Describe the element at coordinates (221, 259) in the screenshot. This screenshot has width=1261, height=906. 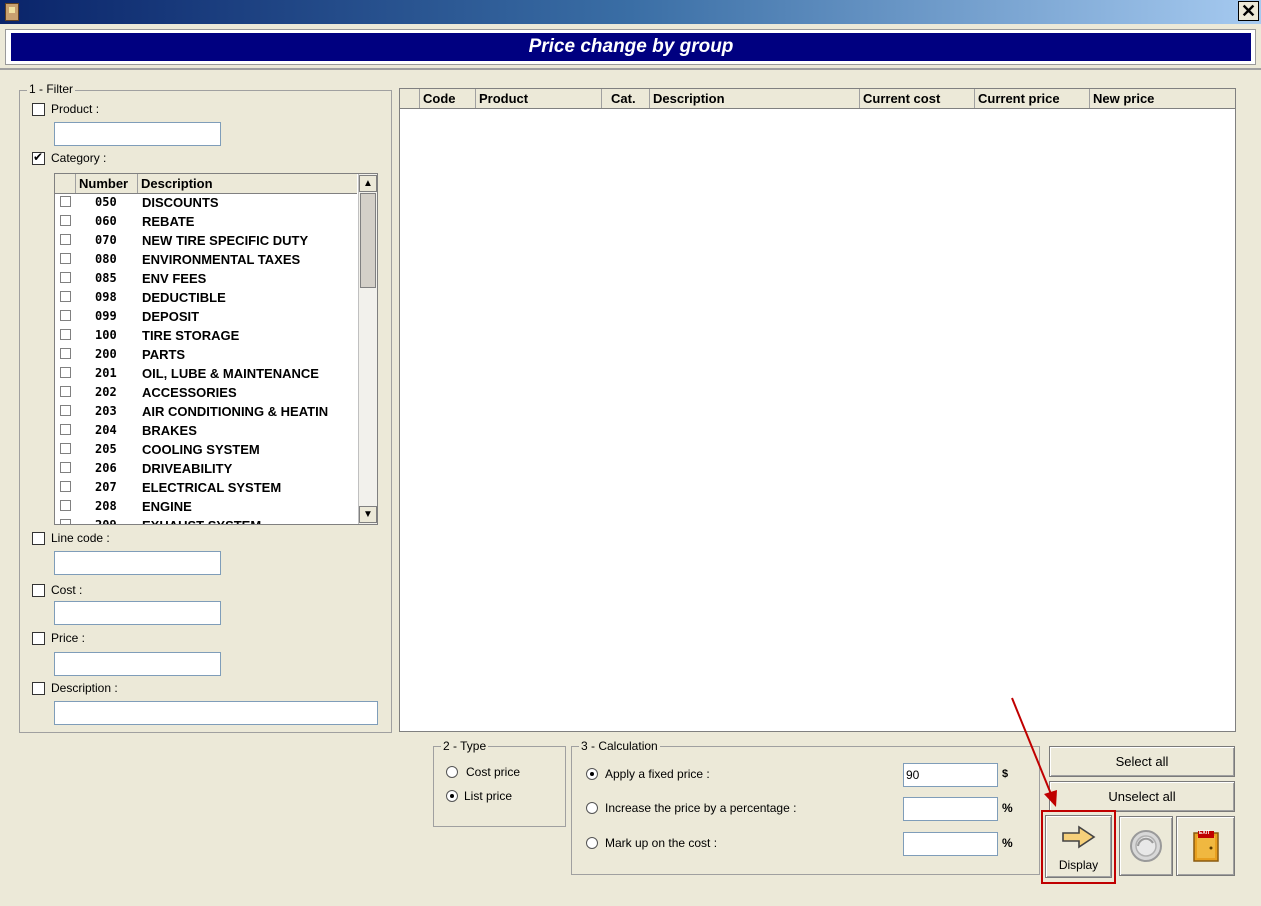
I see `category-description: ENVIRONMENTAL TAXES` at that location.